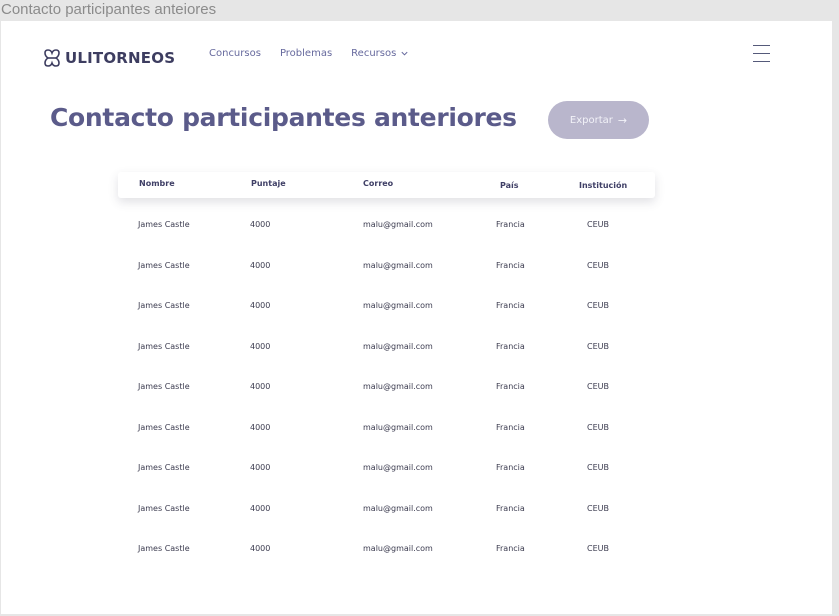  I want to click on col-header-pais: País, so click(509, 185).